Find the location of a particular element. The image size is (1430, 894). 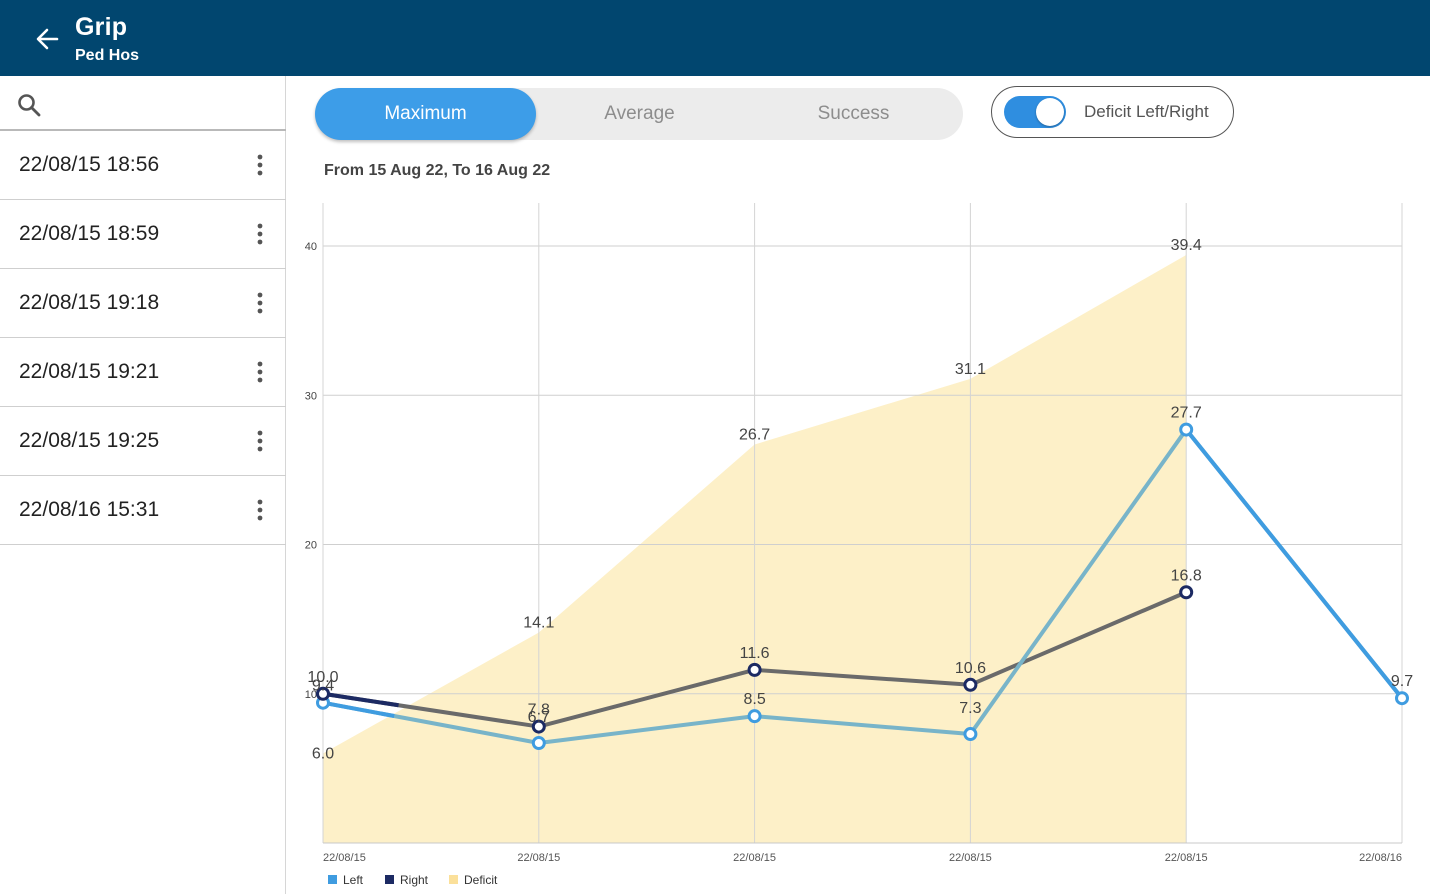

right-data-label: 16.8 is located at coordinates (1186, 575).